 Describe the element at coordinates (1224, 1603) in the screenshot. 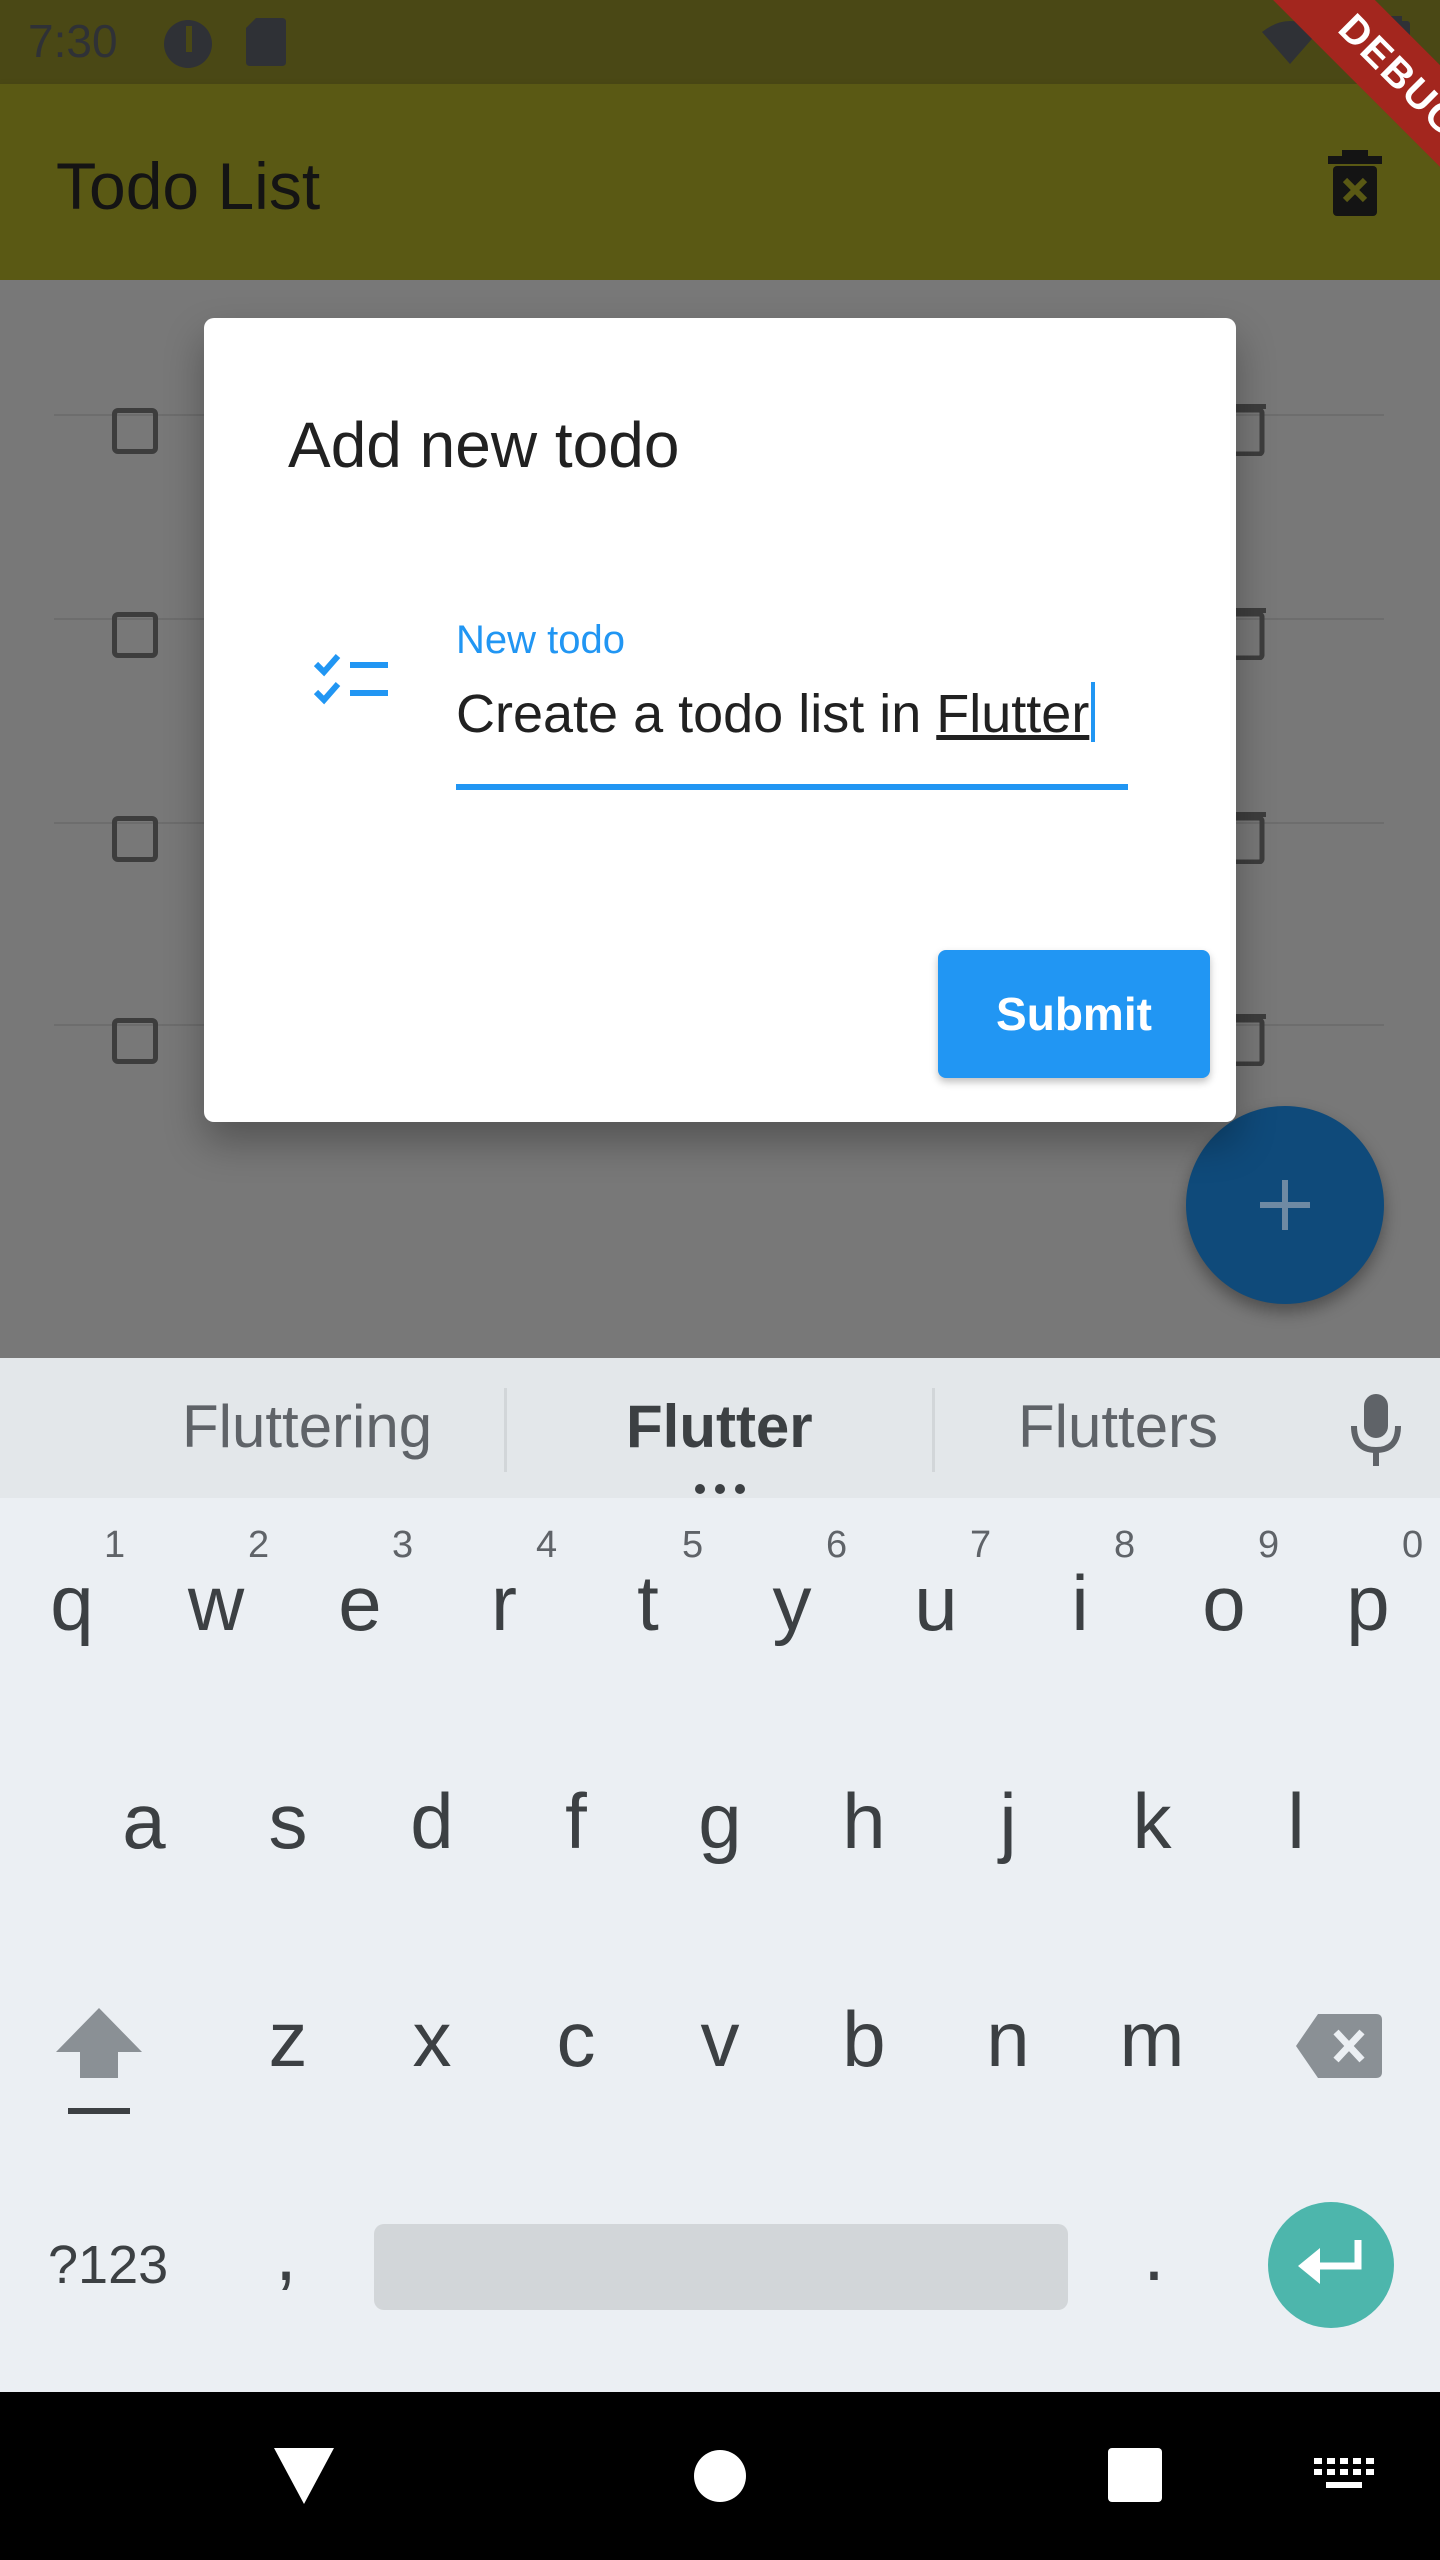

I see `key-o: o` at that location.